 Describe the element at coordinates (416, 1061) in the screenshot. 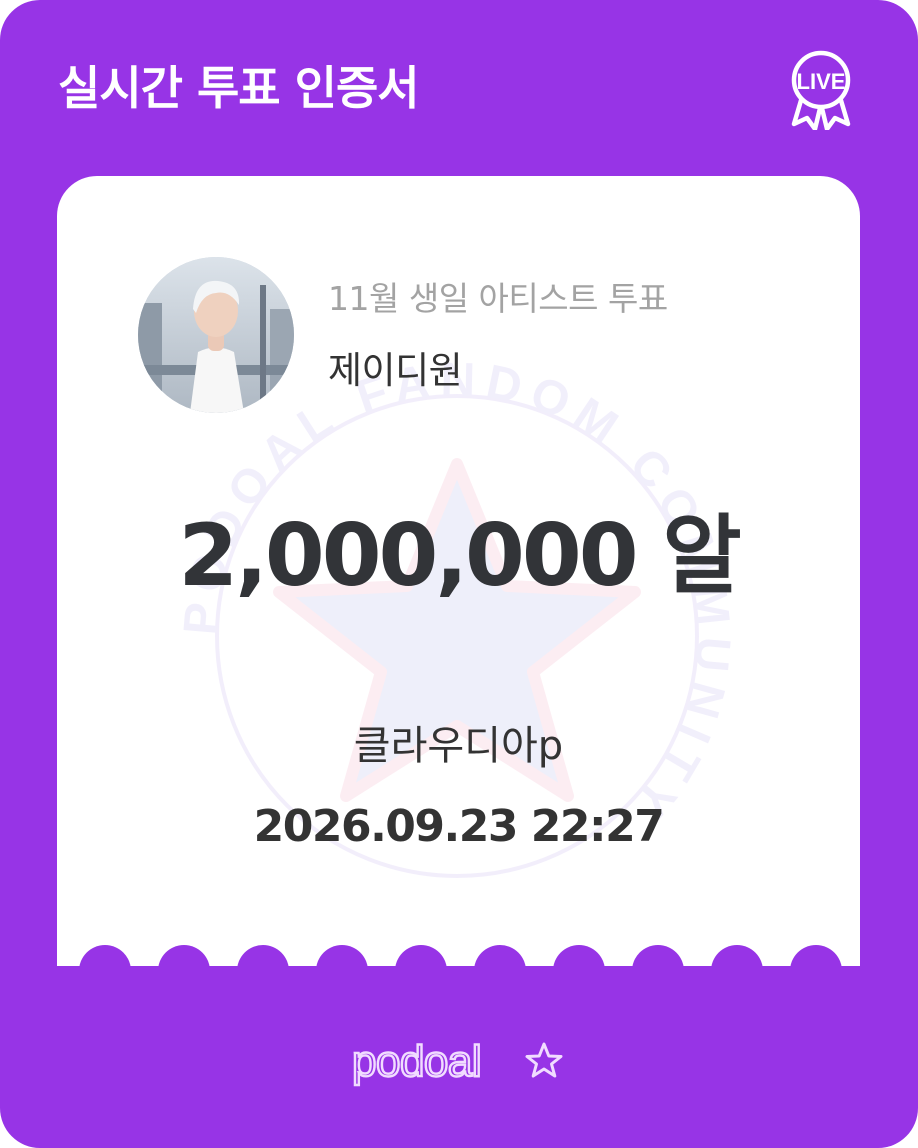

I see `brand-wordmark: podoal` at that location.